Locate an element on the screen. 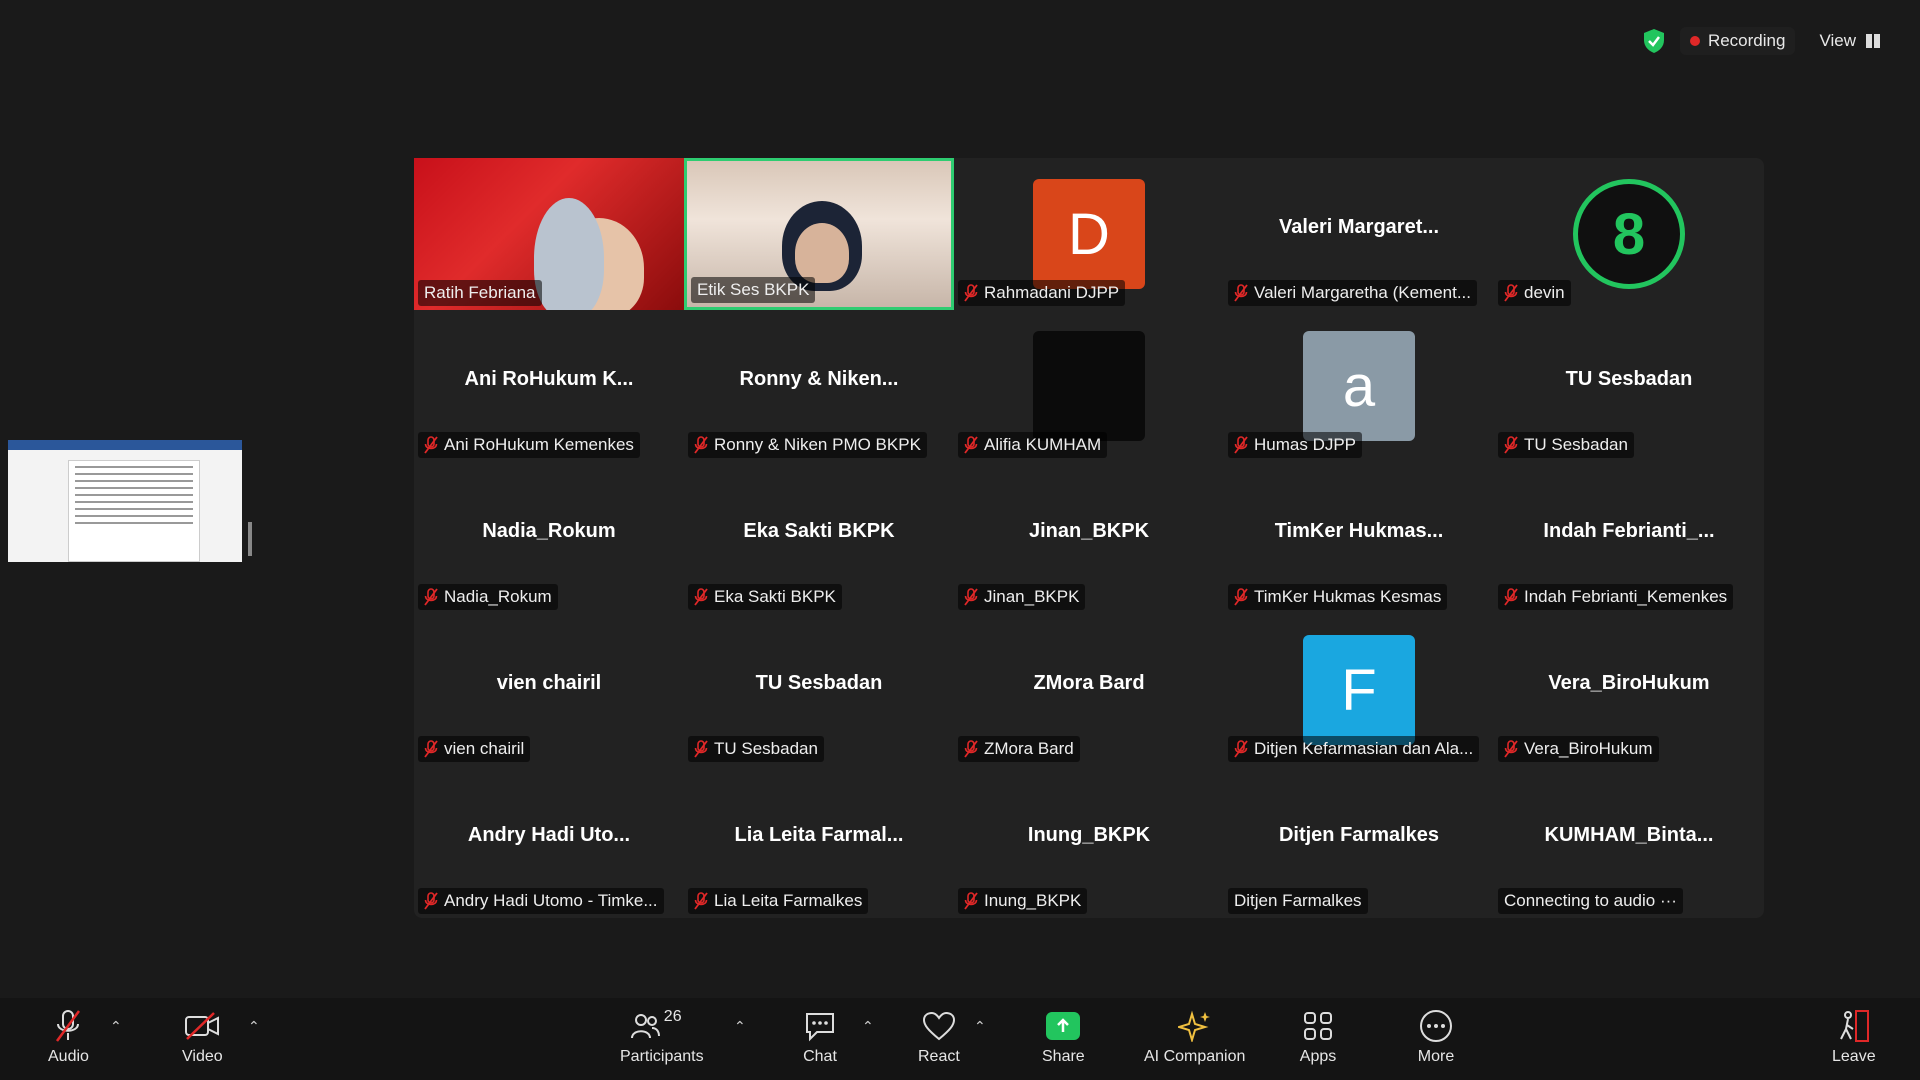 This screenshot has width=1920, height=1080. react-options-caret-icon: ⌃ is located at coordinates (980, 1026).